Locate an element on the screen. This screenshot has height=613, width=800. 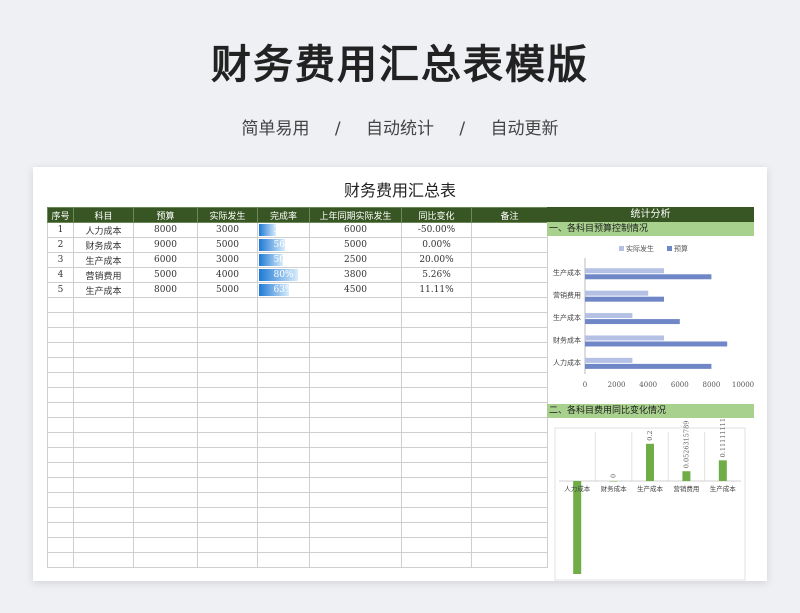
table-cell-yoy: -50.00% is located at coordinates (436, 230).